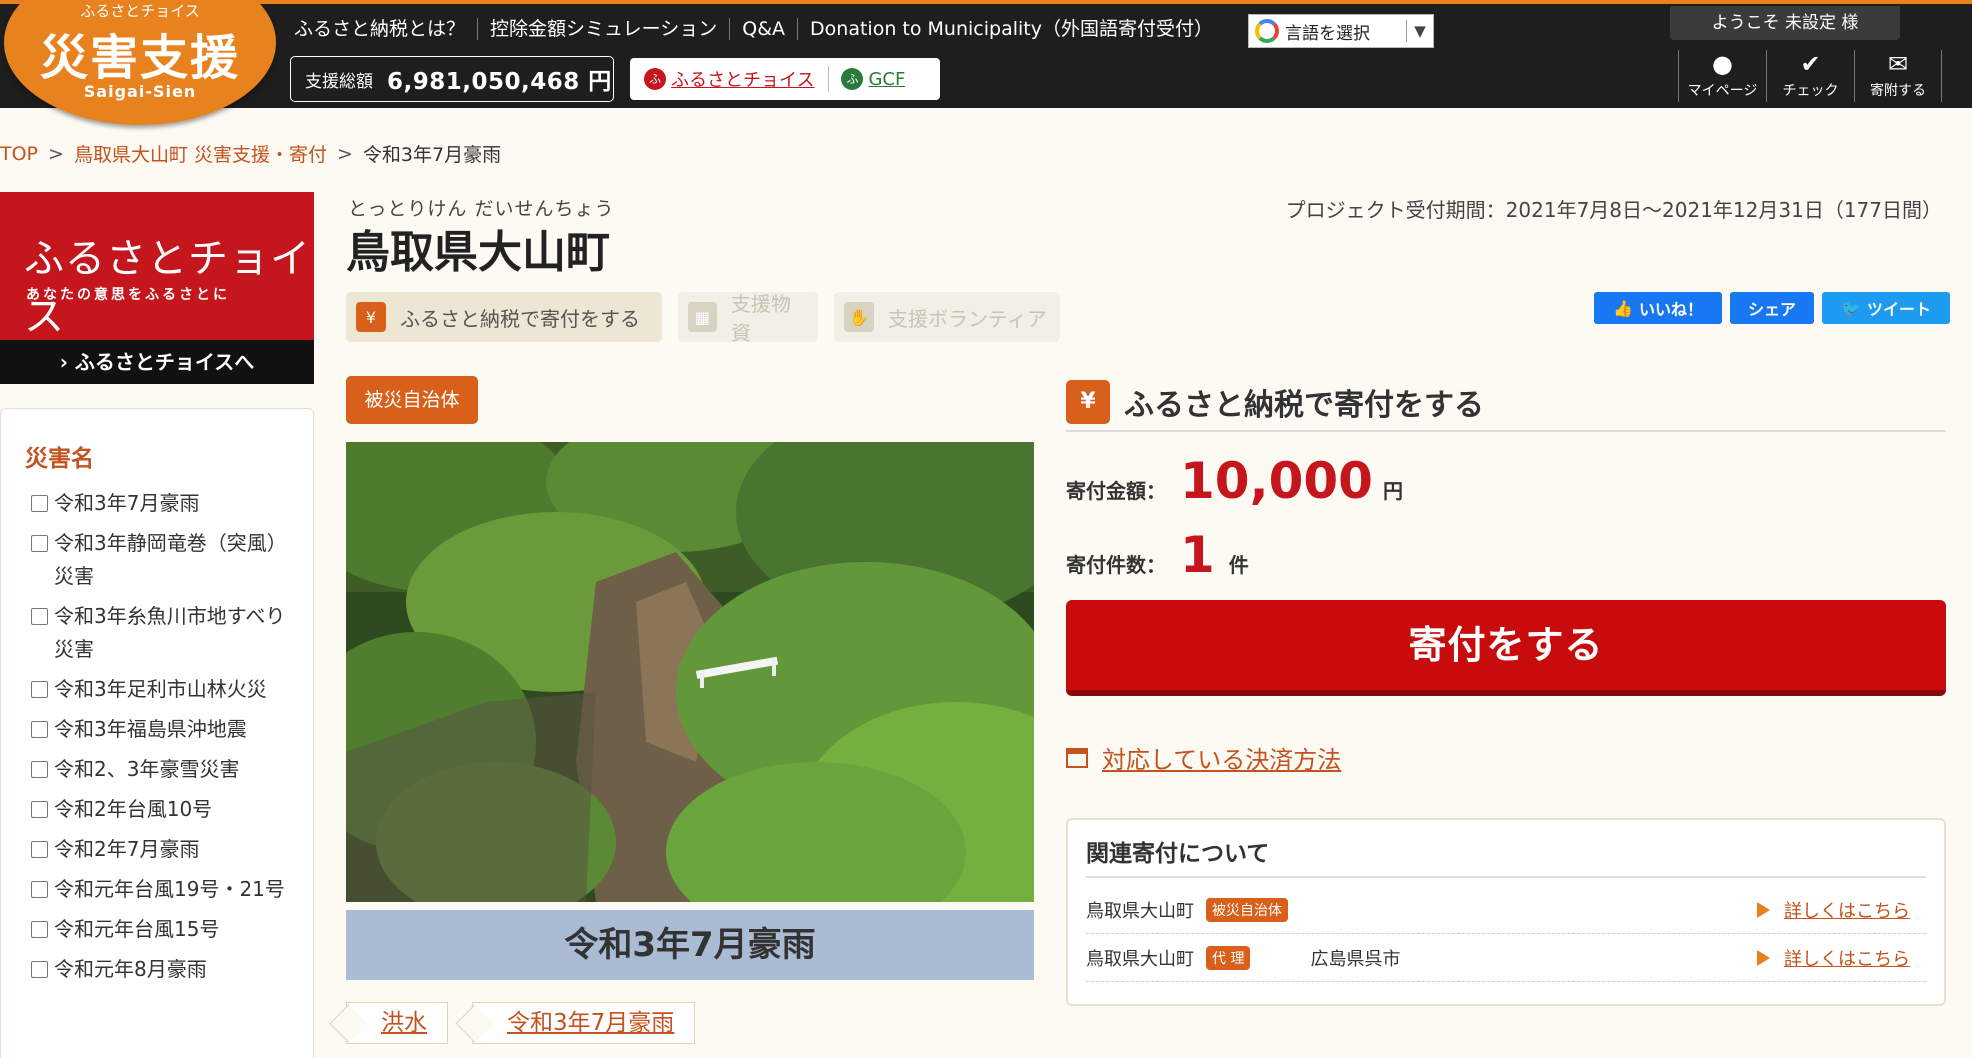  Describe the element at coordinates (1228, 957) in the screenshot. I see `status-badge: 代 理` at that location.